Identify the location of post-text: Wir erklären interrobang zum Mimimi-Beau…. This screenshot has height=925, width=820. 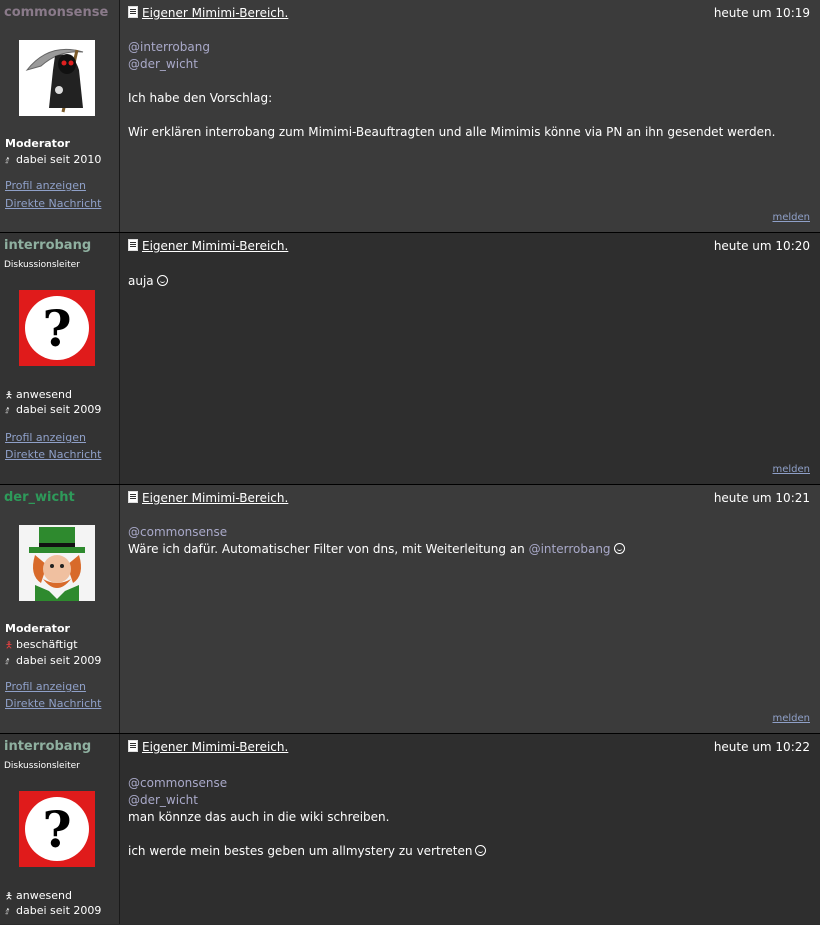
(452, 132).